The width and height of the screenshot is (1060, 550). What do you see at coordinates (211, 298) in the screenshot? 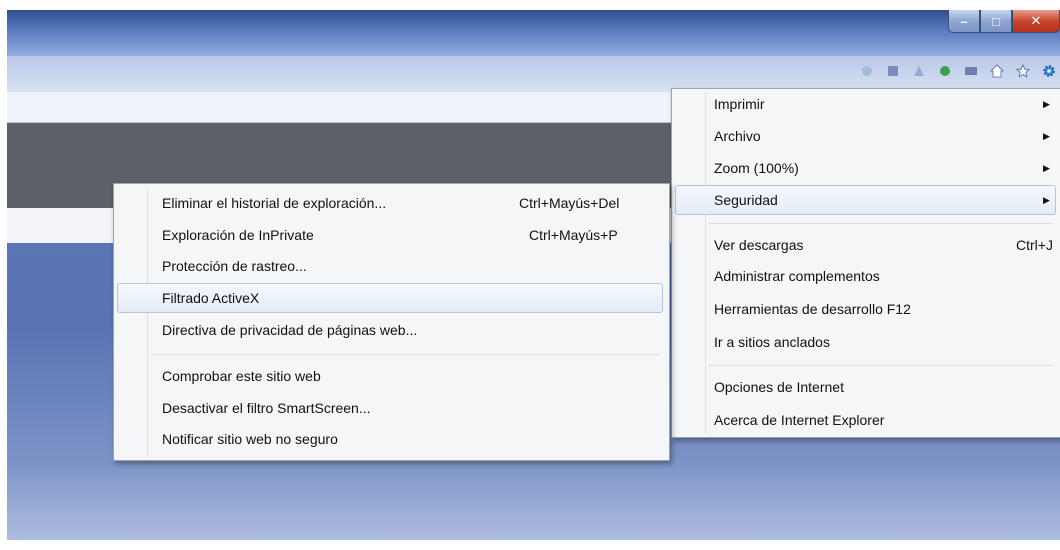
I see `menu-item-label: Filtrado ActiveX` at bounding box center [211, 298].